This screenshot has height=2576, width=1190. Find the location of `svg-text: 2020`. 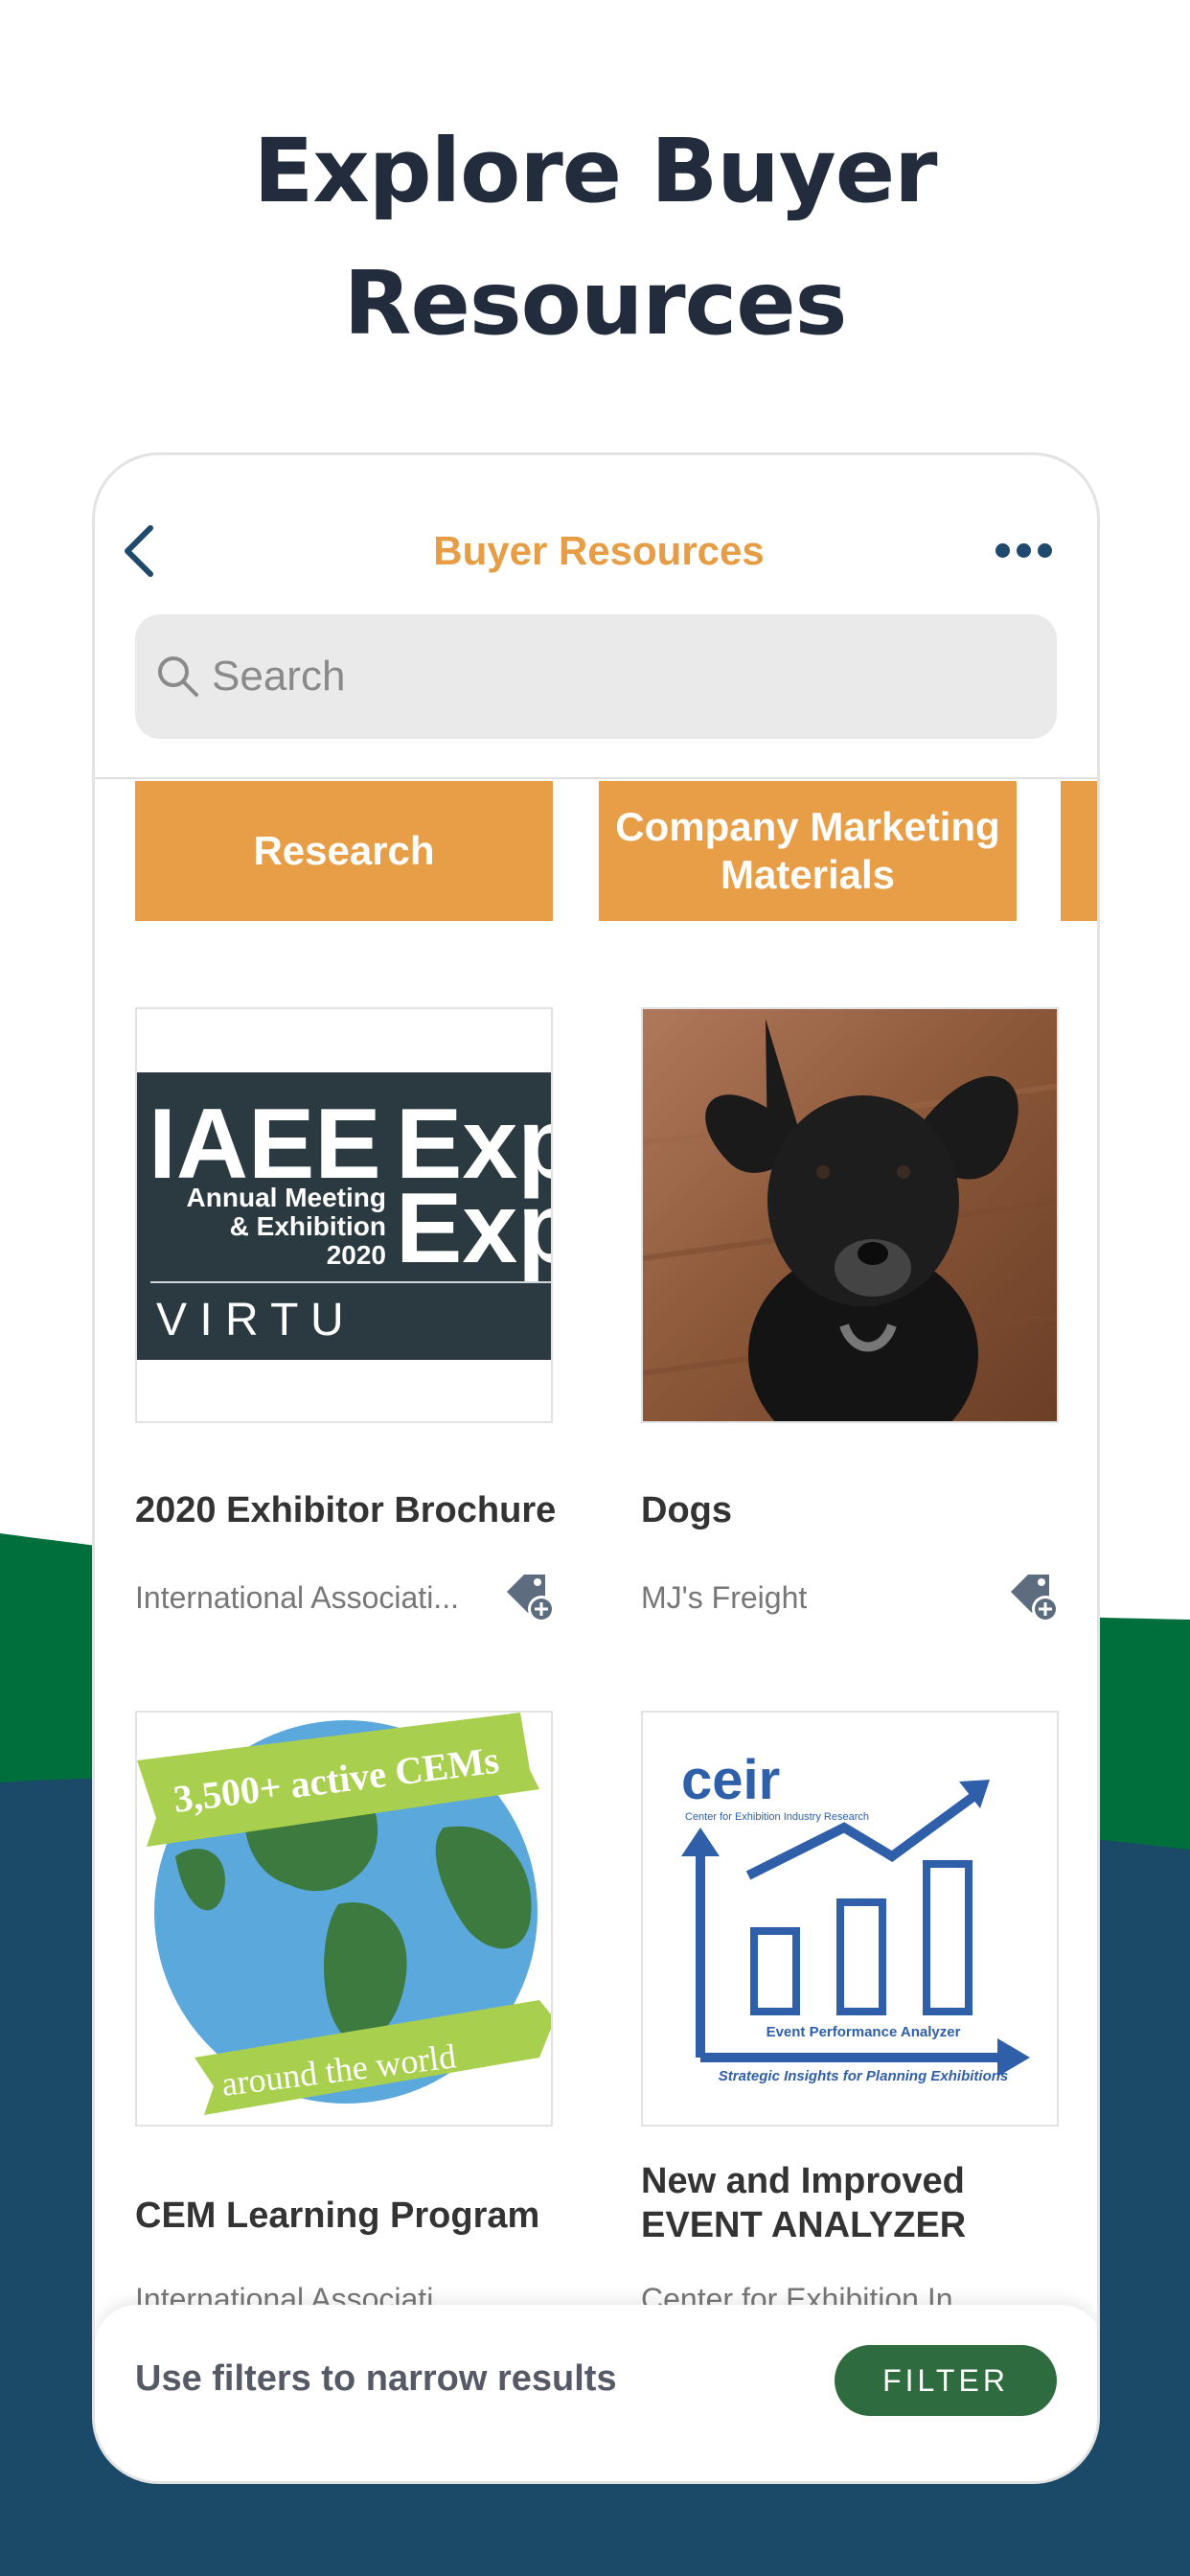

svg-text: 2020 is located at coordinates (357, 1255).